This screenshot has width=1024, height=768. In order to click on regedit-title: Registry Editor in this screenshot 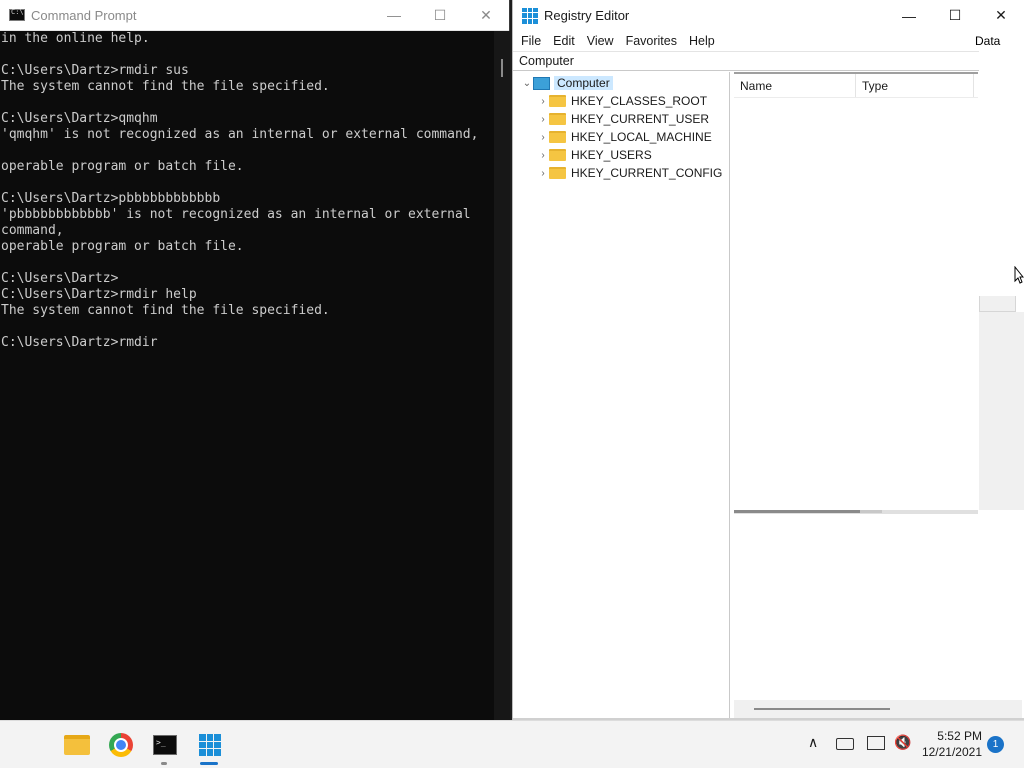, I will do `click(587, 15)`.